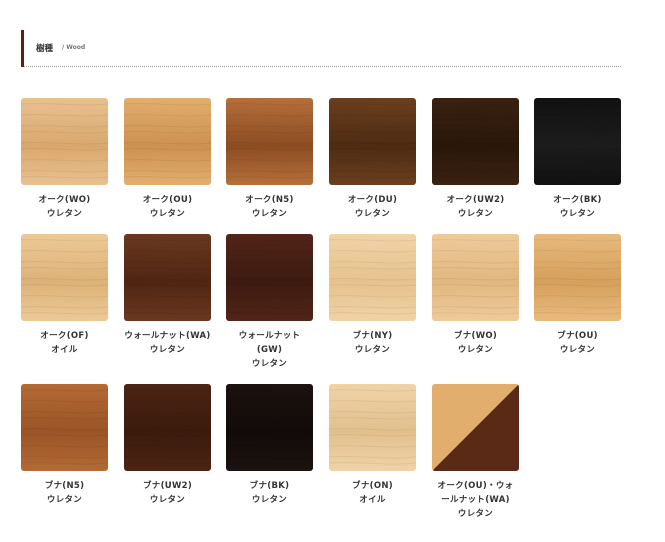  I want to click on wood-swatch: オーク(N5) ウレタン, so click(269, 159).